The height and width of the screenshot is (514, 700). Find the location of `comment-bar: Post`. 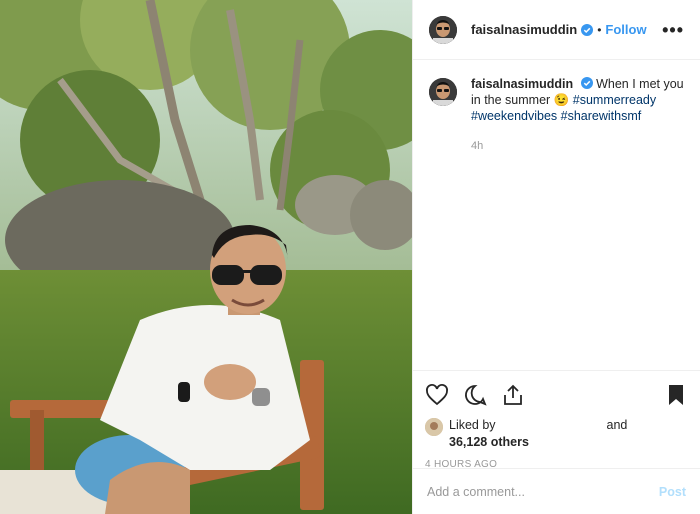

comment-bar: Post is located at coordinates (556, 491).